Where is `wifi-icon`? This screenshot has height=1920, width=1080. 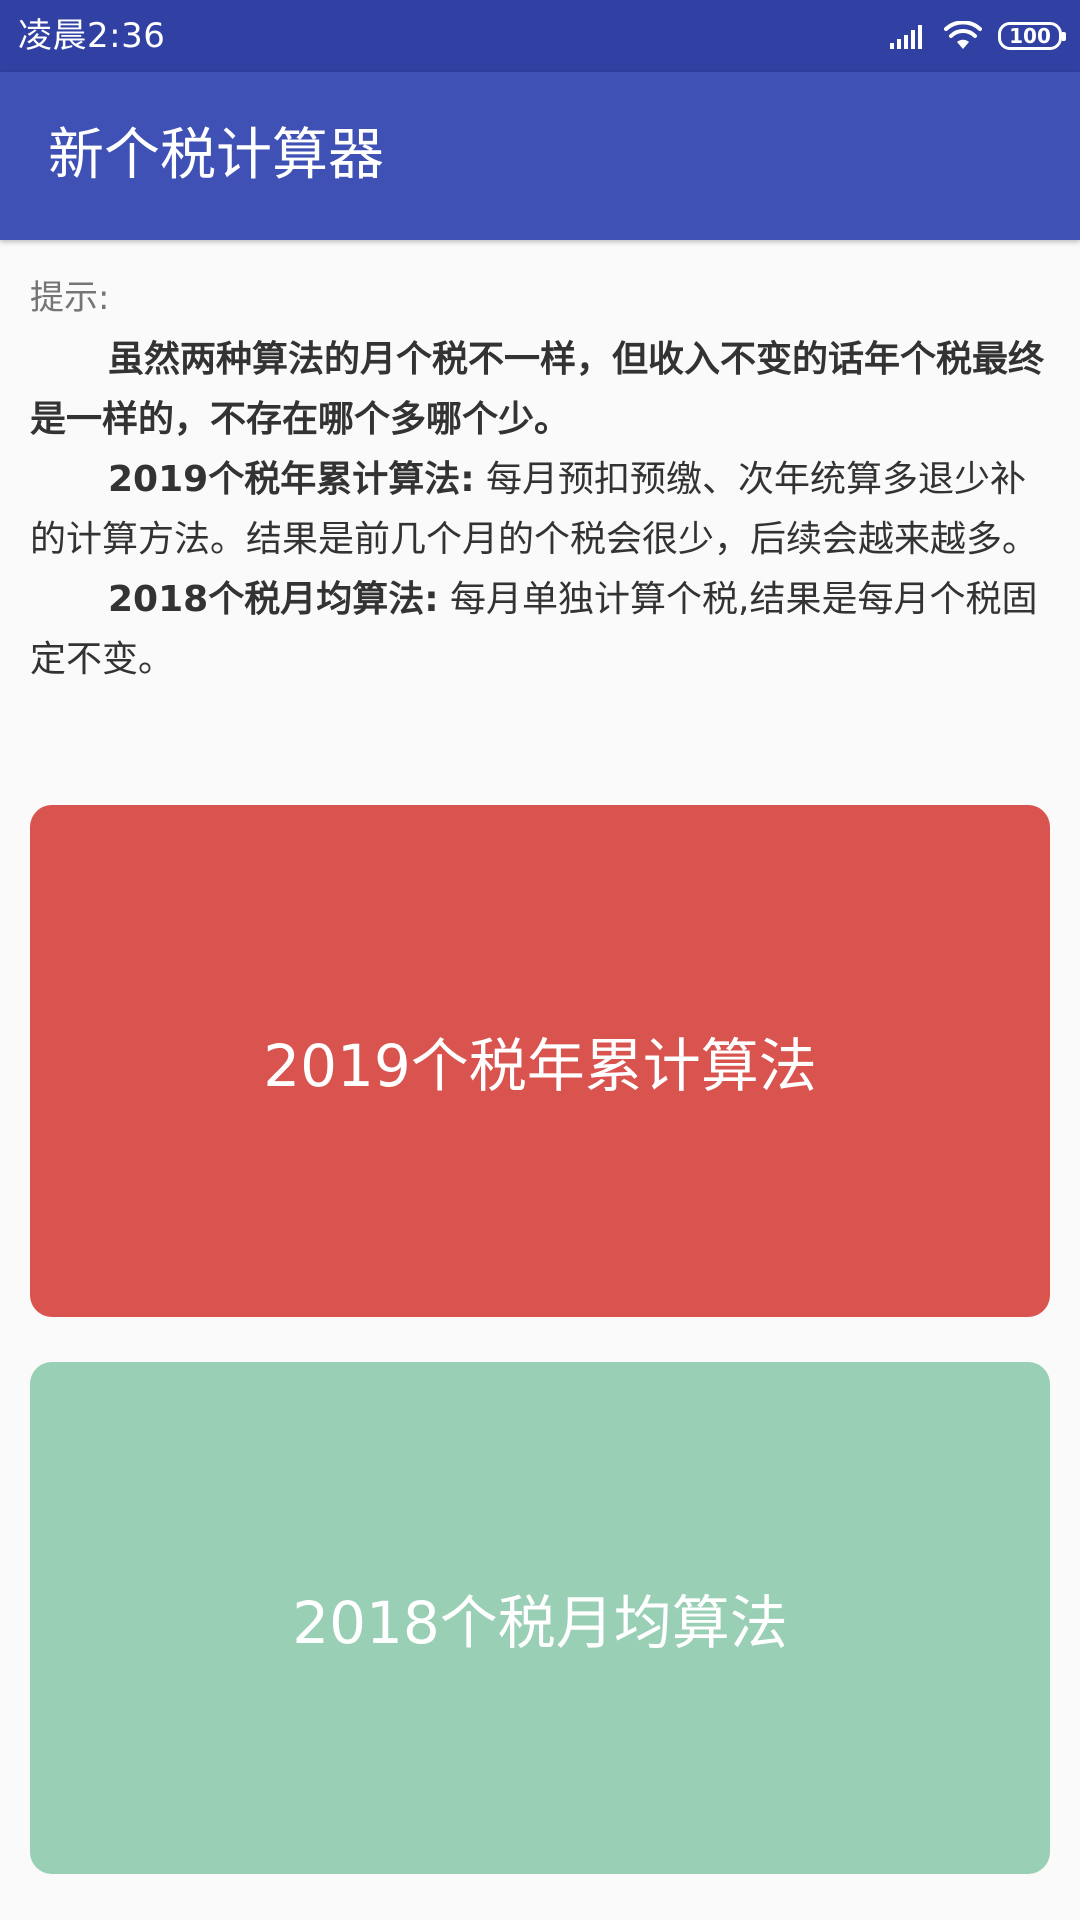
wifi-icon is located at coordinates (963, 35).